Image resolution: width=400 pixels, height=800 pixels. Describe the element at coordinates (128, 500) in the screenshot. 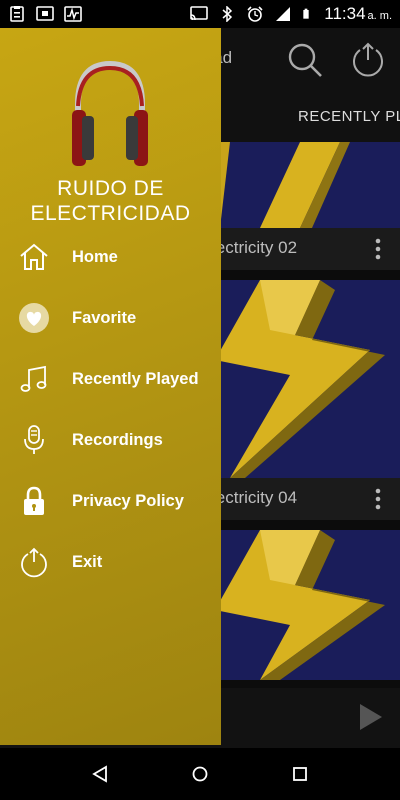

I see `menu-label: Privacy Policy` at that location.